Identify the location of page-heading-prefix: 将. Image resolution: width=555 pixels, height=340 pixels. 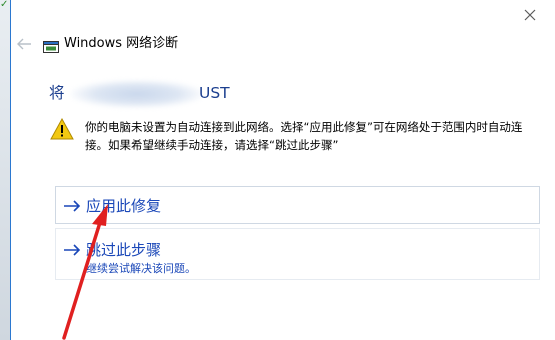
(57, 93).